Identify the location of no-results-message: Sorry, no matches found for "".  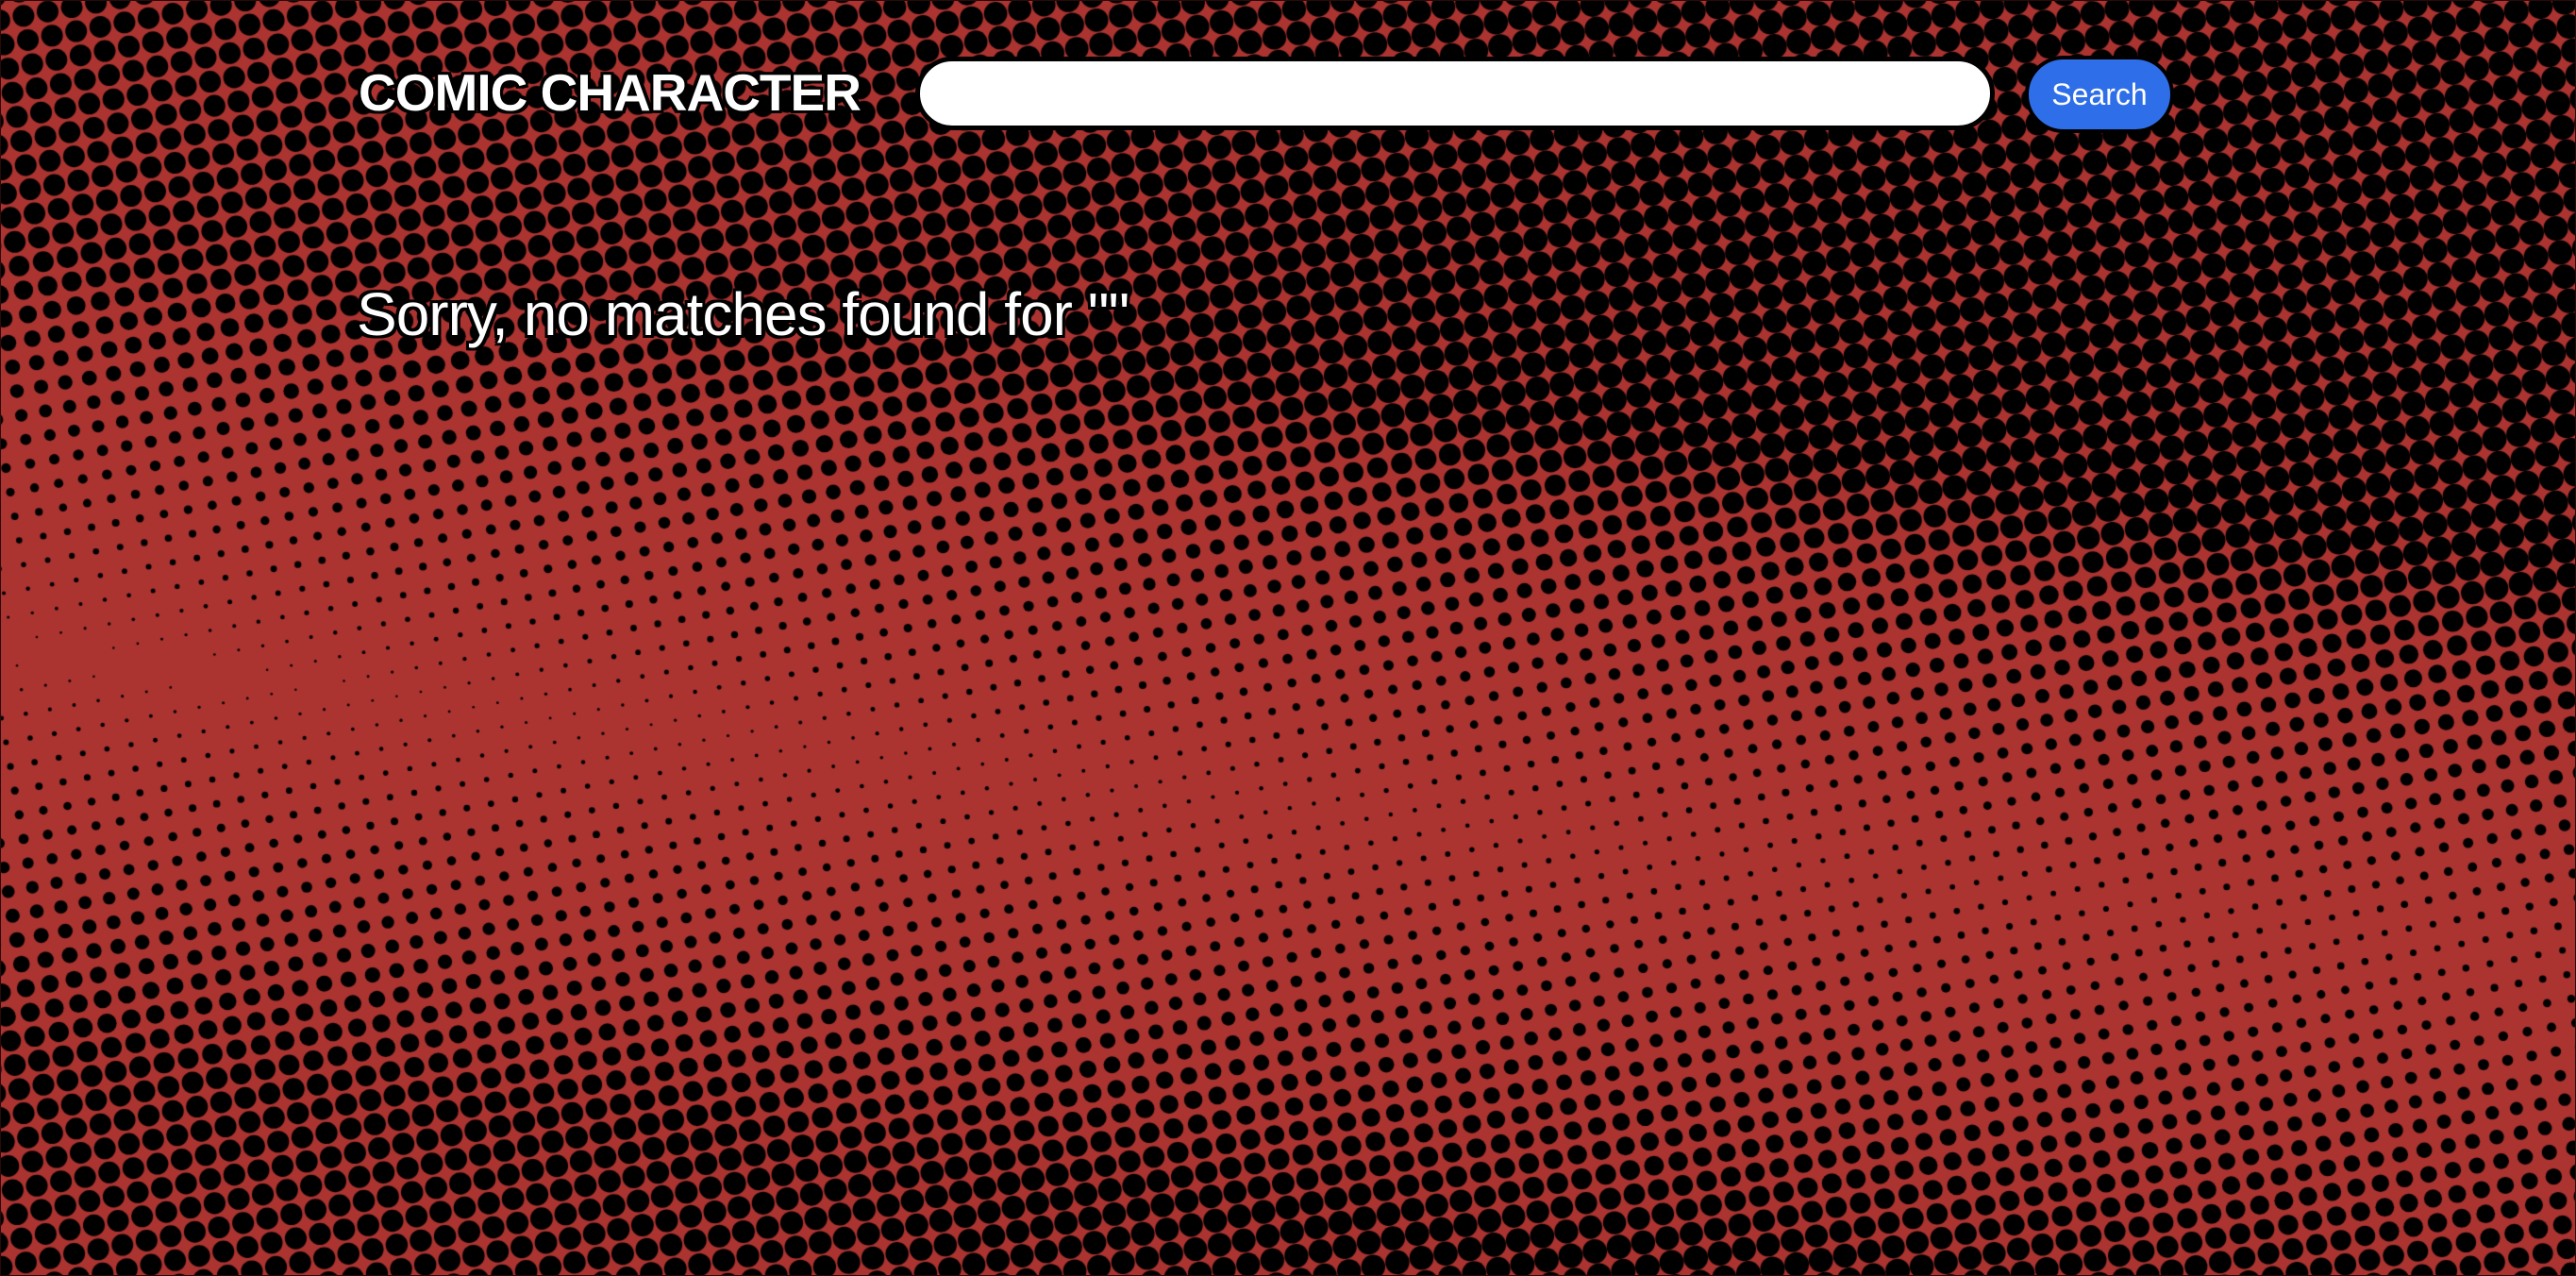
(743, 314).